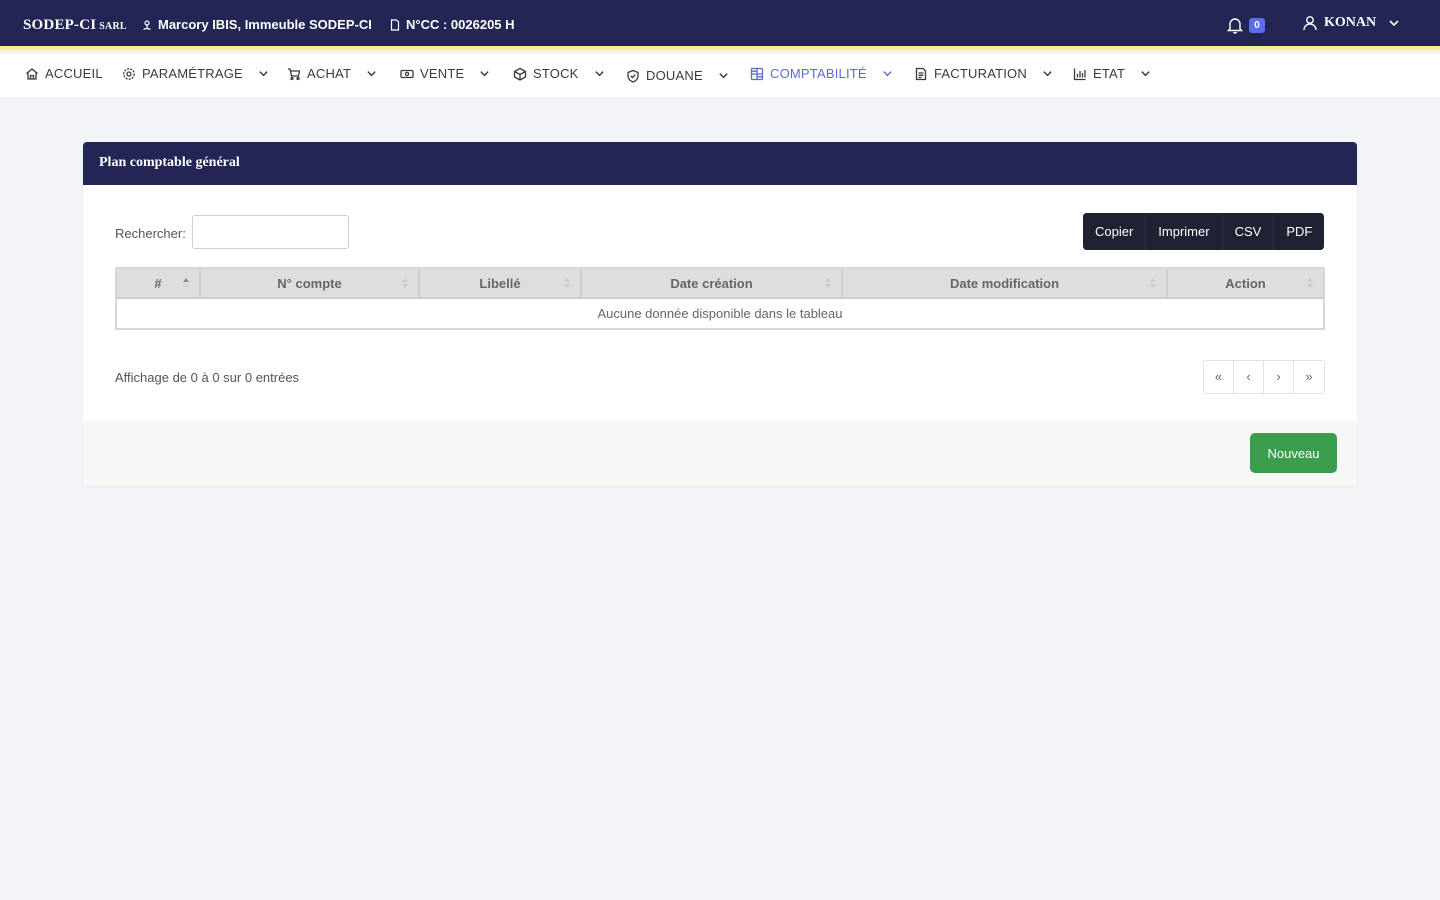  I want to click on first-page-button: «, so click(1219, 377).